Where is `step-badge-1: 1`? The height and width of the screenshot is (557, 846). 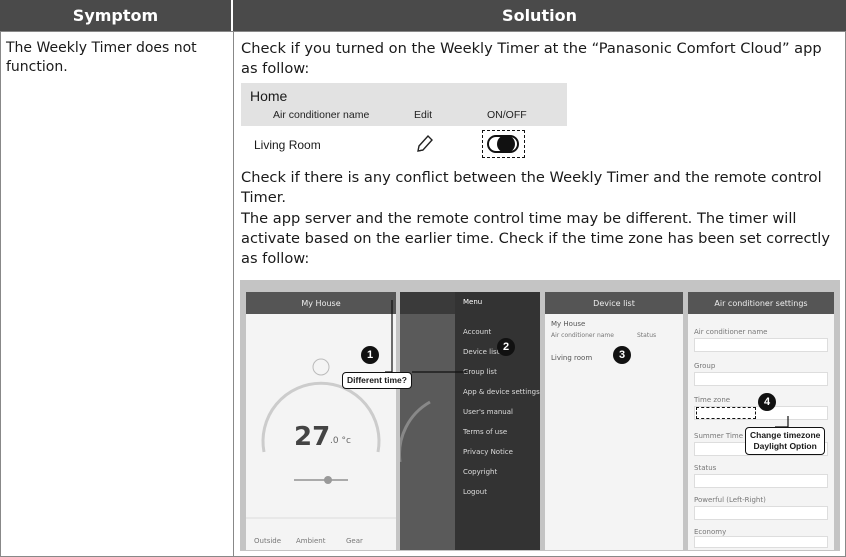
step-badge-1: 1 is located at coordinates (370, 355).